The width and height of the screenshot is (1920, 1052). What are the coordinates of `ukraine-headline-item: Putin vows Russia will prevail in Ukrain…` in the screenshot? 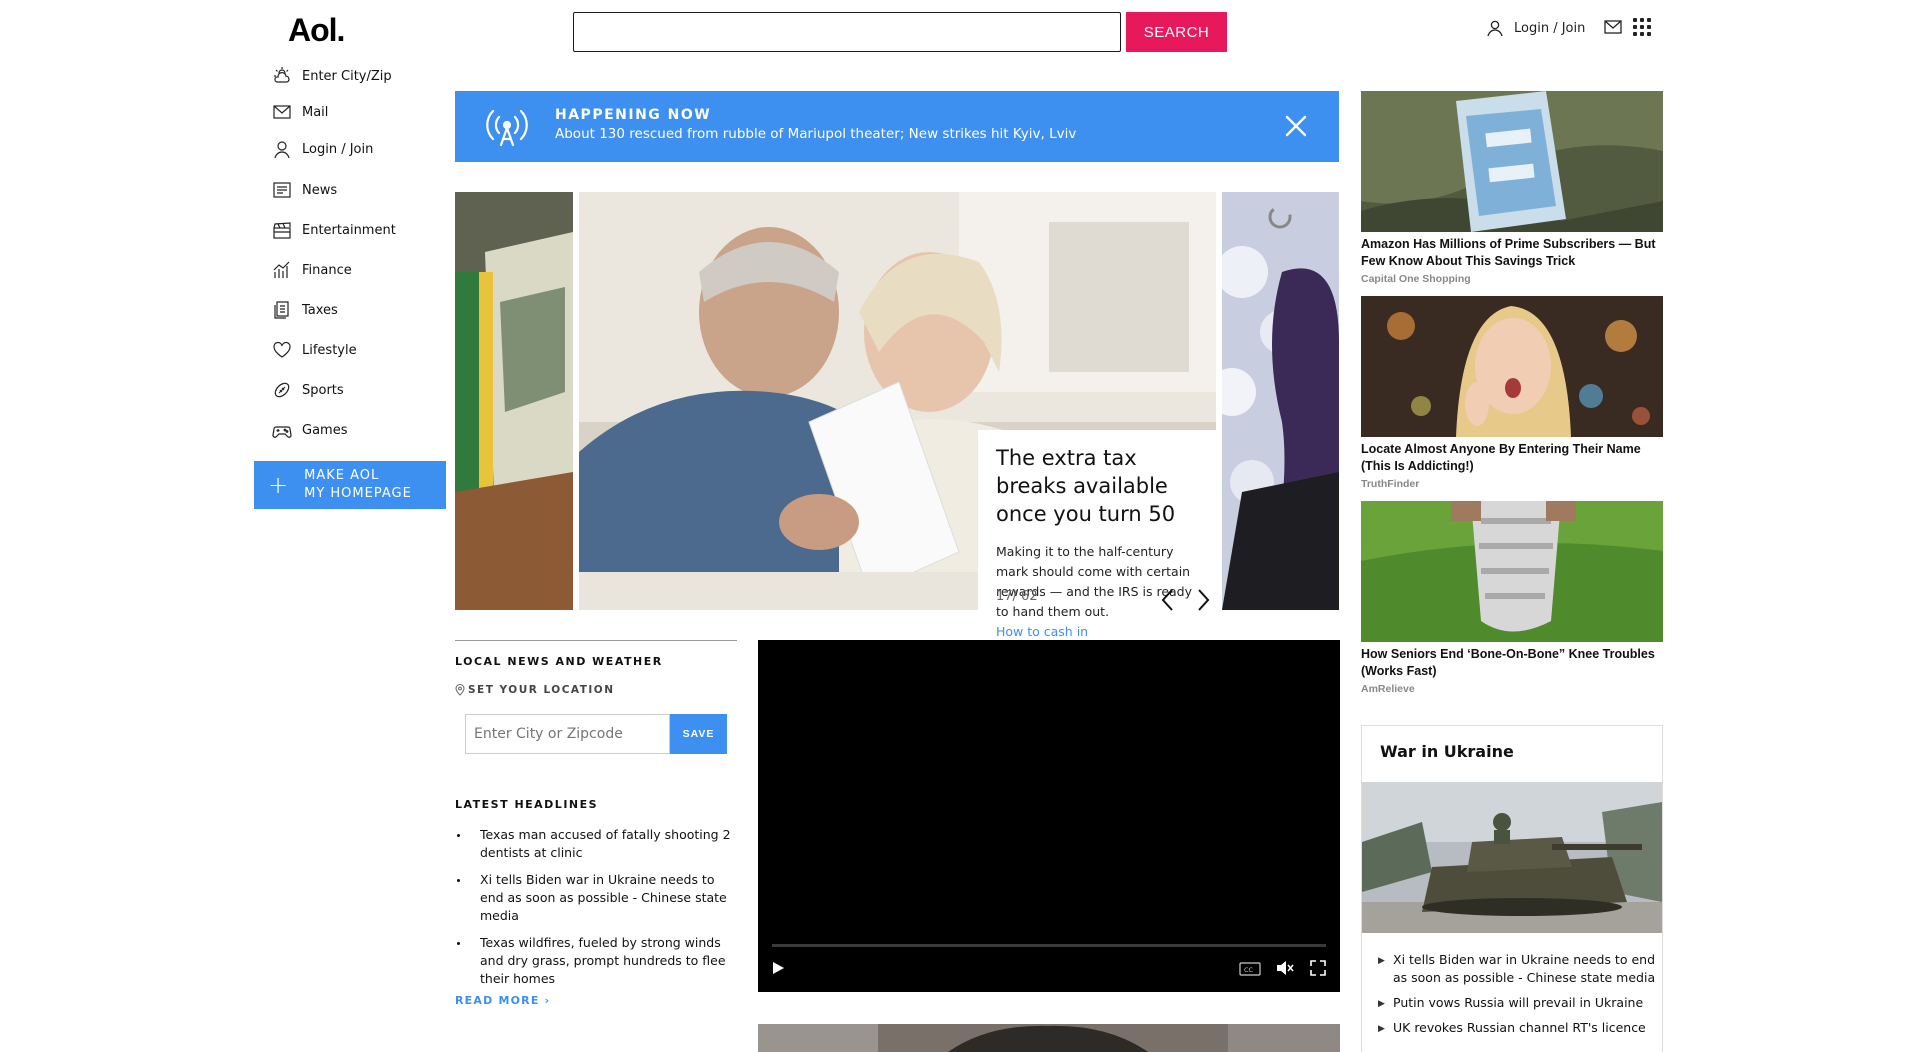 It's located at (1519, 1003).